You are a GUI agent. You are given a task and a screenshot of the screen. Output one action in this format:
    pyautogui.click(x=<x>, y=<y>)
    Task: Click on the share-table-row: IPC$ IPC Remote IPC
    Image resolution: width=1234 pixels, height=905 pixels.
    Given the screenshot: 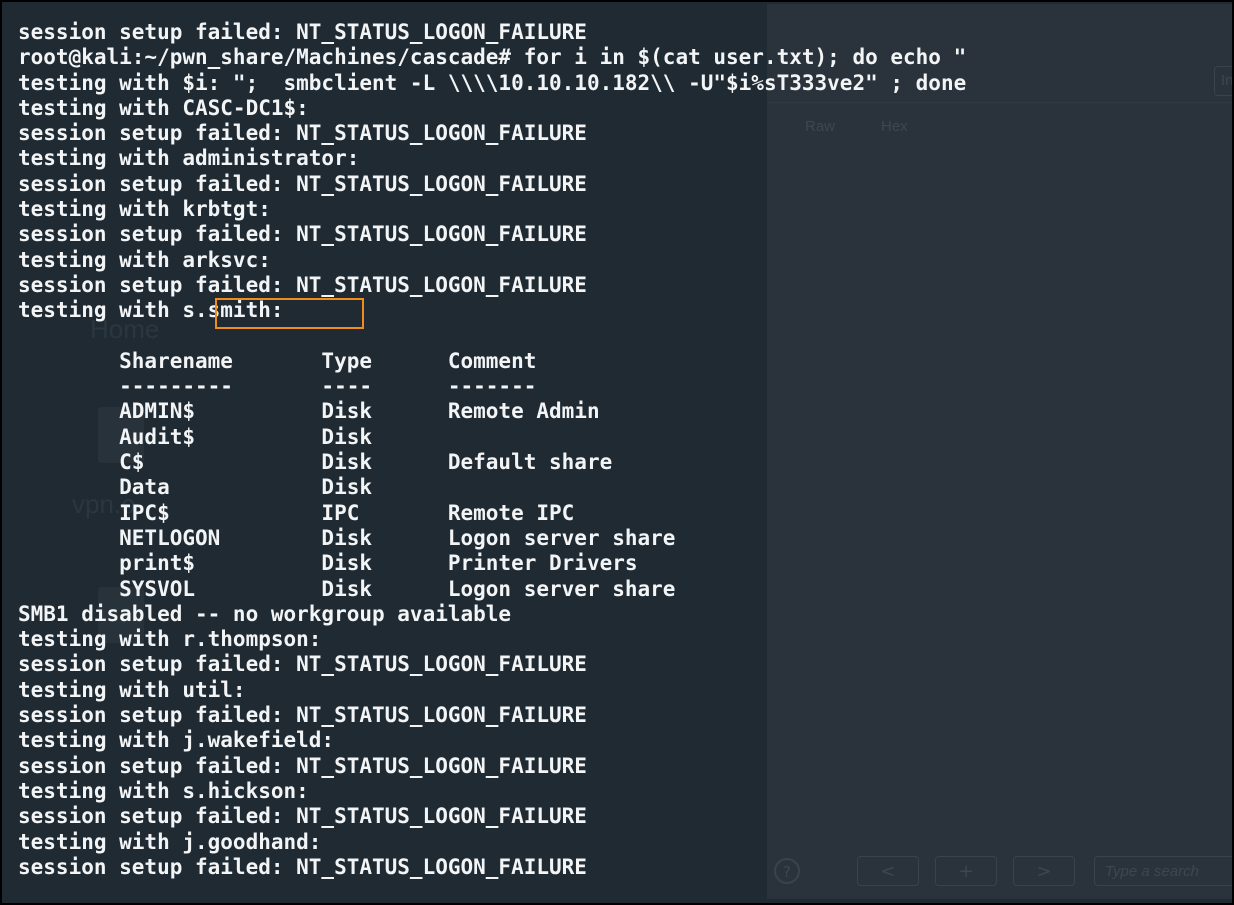 What is the action you would take?
    pyautogui.click(x=296, y=512)
    